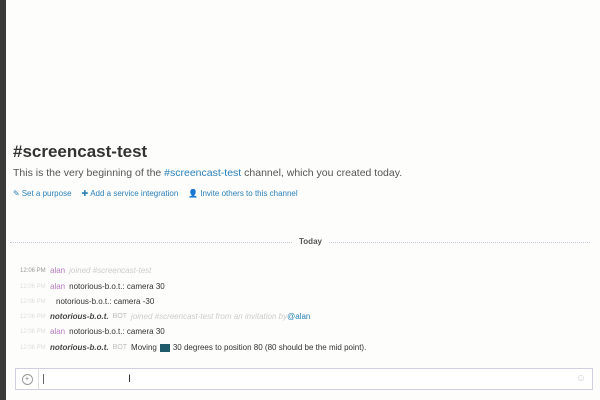  I want to click on text-caret, so click(43, 379).